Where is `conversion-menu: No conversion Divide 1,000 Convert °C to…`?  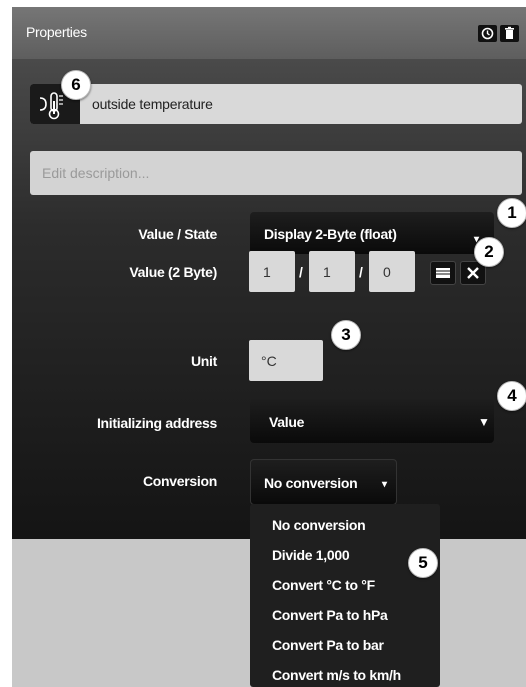 conversion-menu: No conversion Divide 1,000 Convert °C to… is located at coordinates (345, 595).